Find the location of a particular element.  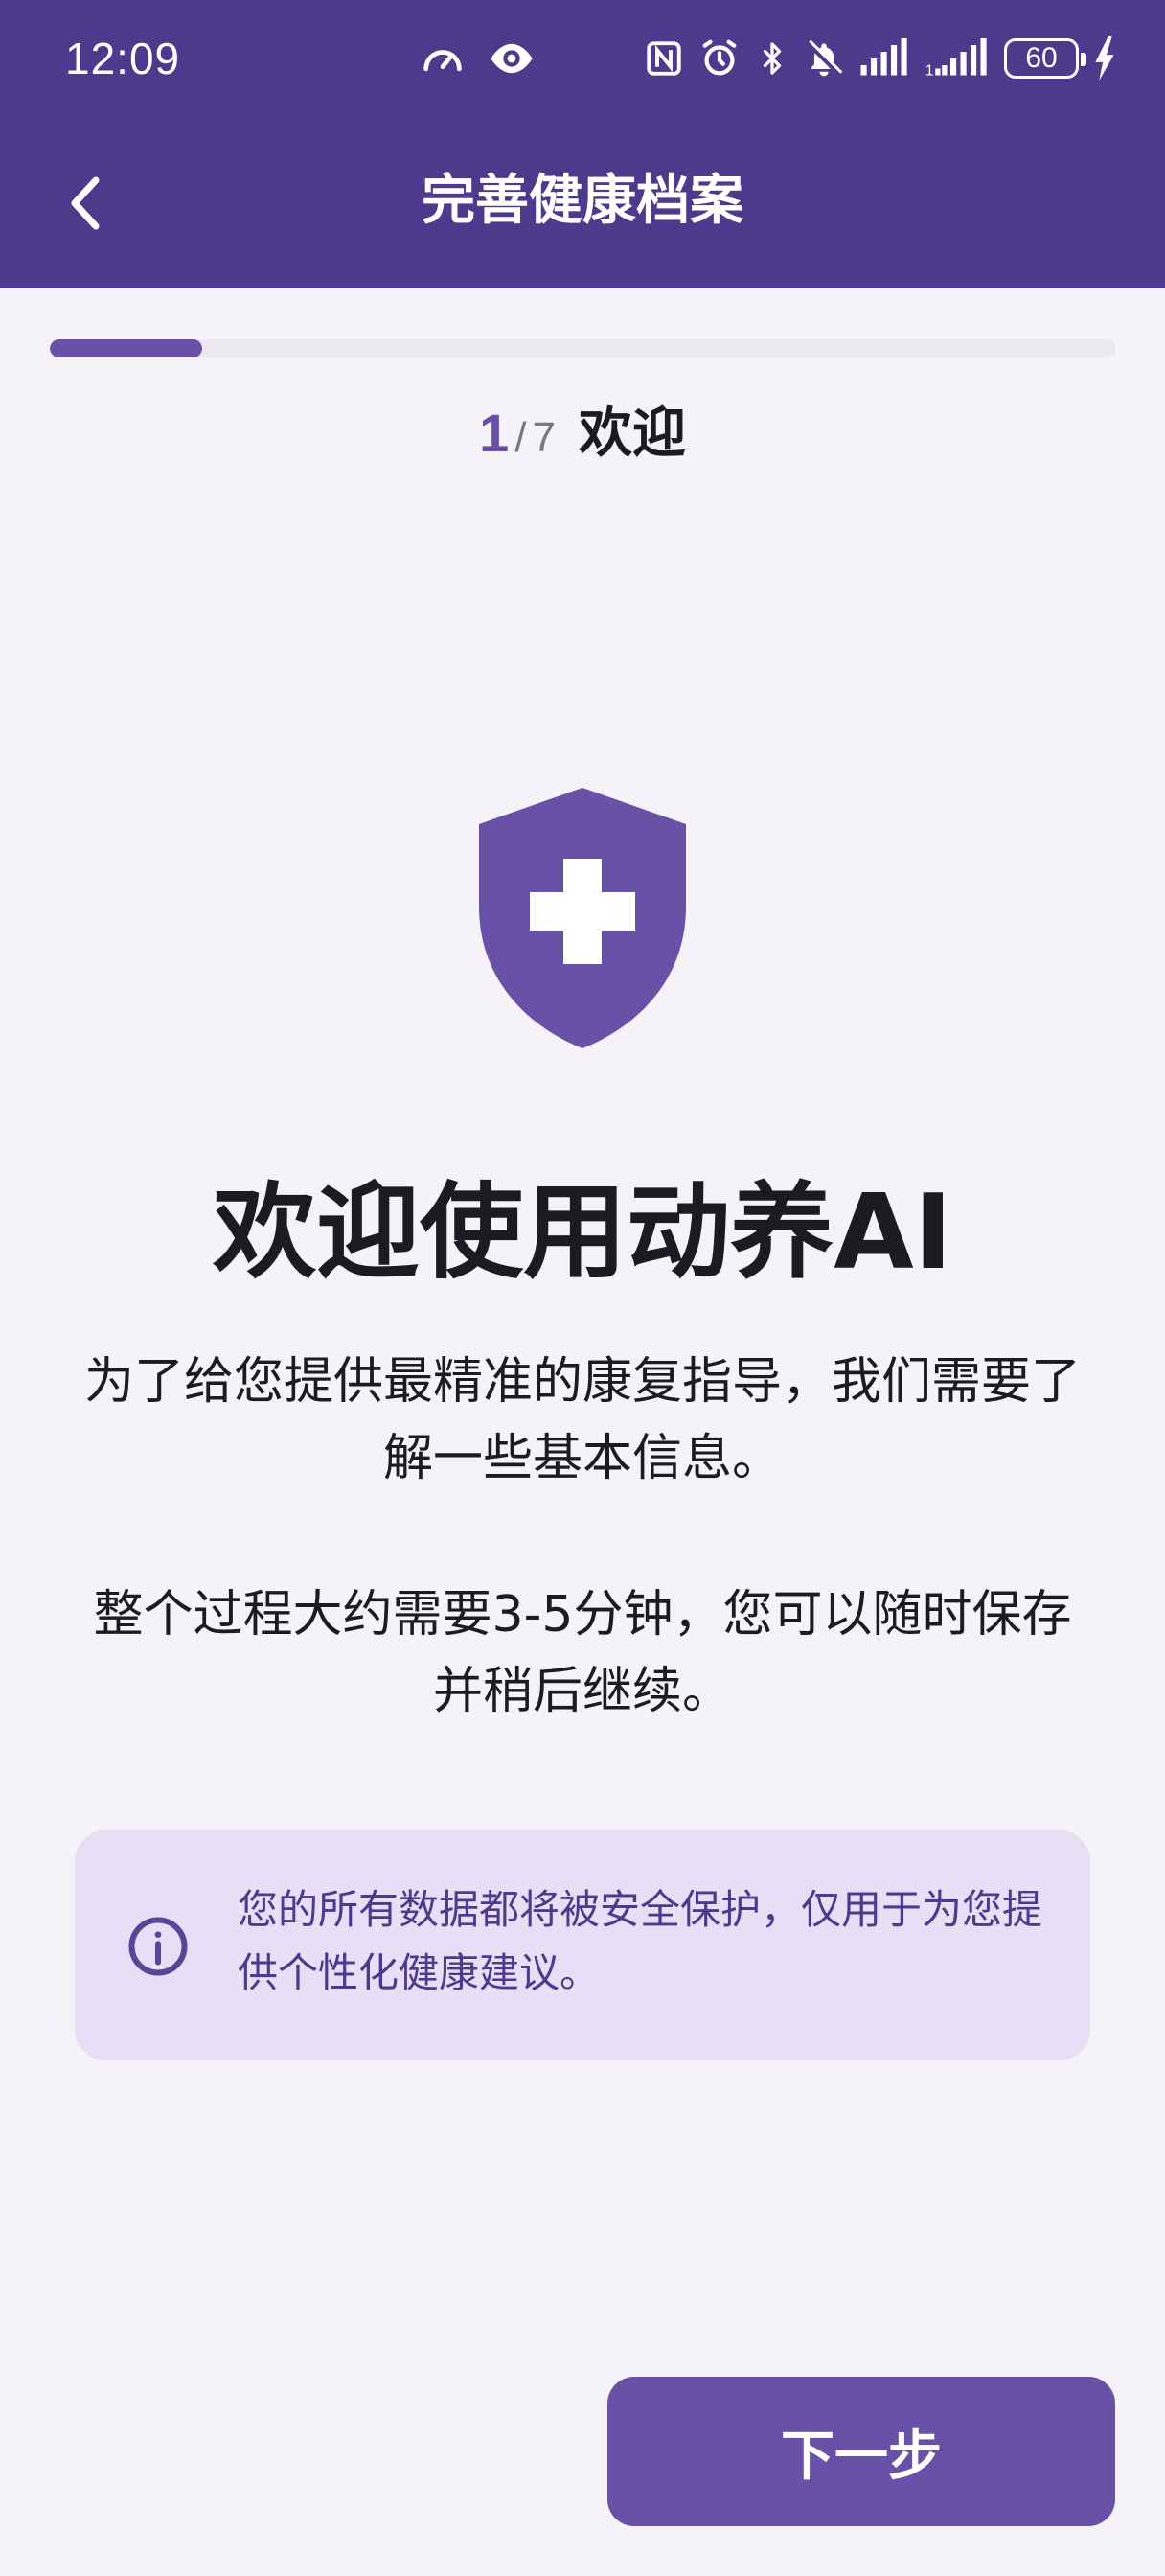

svg-text: 1 is located at coordinates (930, 71).